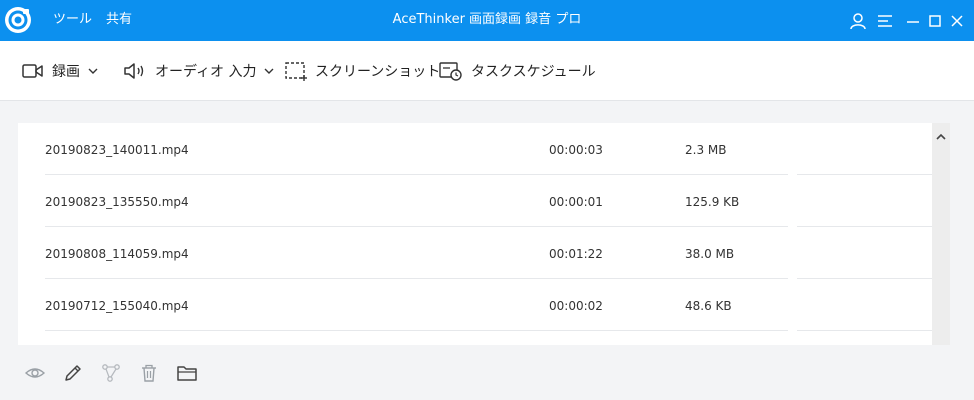 The image size is (974, 400). Describe the element at coordinates (475, 149) in the screenshot. I see `table-row: 20190823_140011.mp4 00:00:03 2.3 MB` at that location.